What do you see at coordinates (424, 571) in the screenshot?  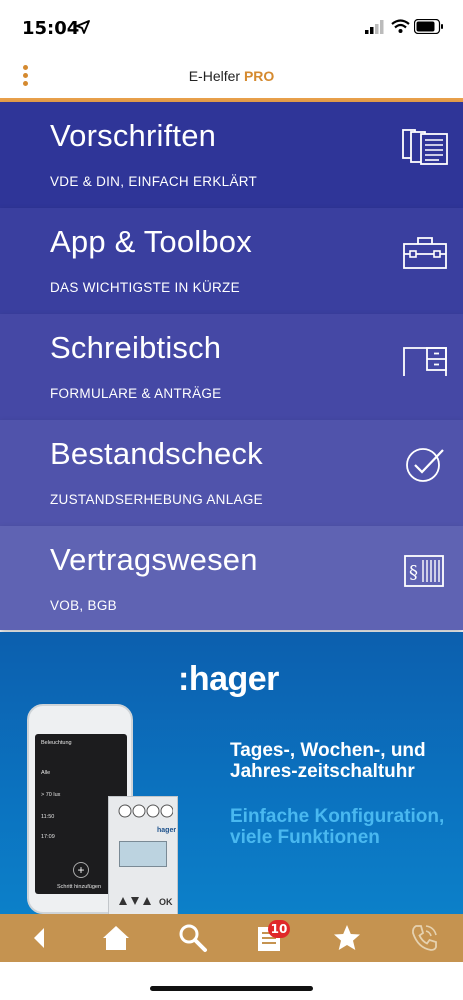 I see `paragraph-icon: §` at bounding box center [424, 571].